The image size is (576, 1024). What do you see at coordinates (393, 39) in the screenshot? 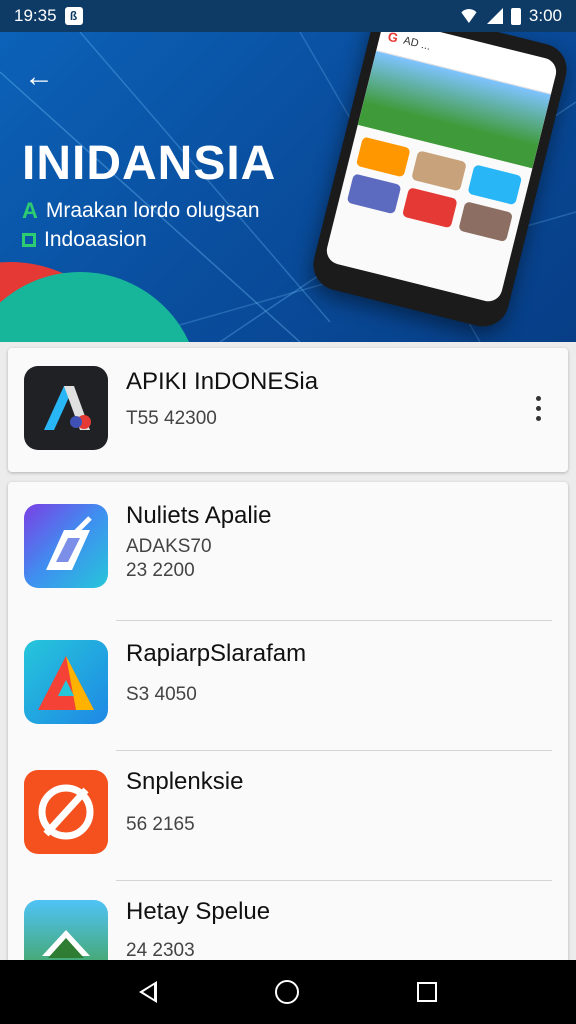
I see `phone-logo: G` at bounding box center [393, 39].